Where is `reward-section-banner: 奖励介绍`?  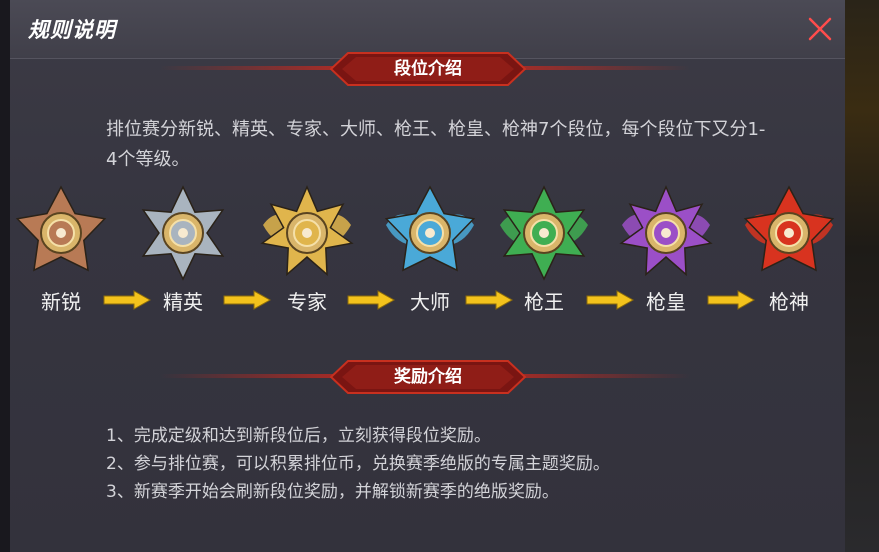
reward-section-banner: 奖励介绍 is located at coordinates (427, 377).